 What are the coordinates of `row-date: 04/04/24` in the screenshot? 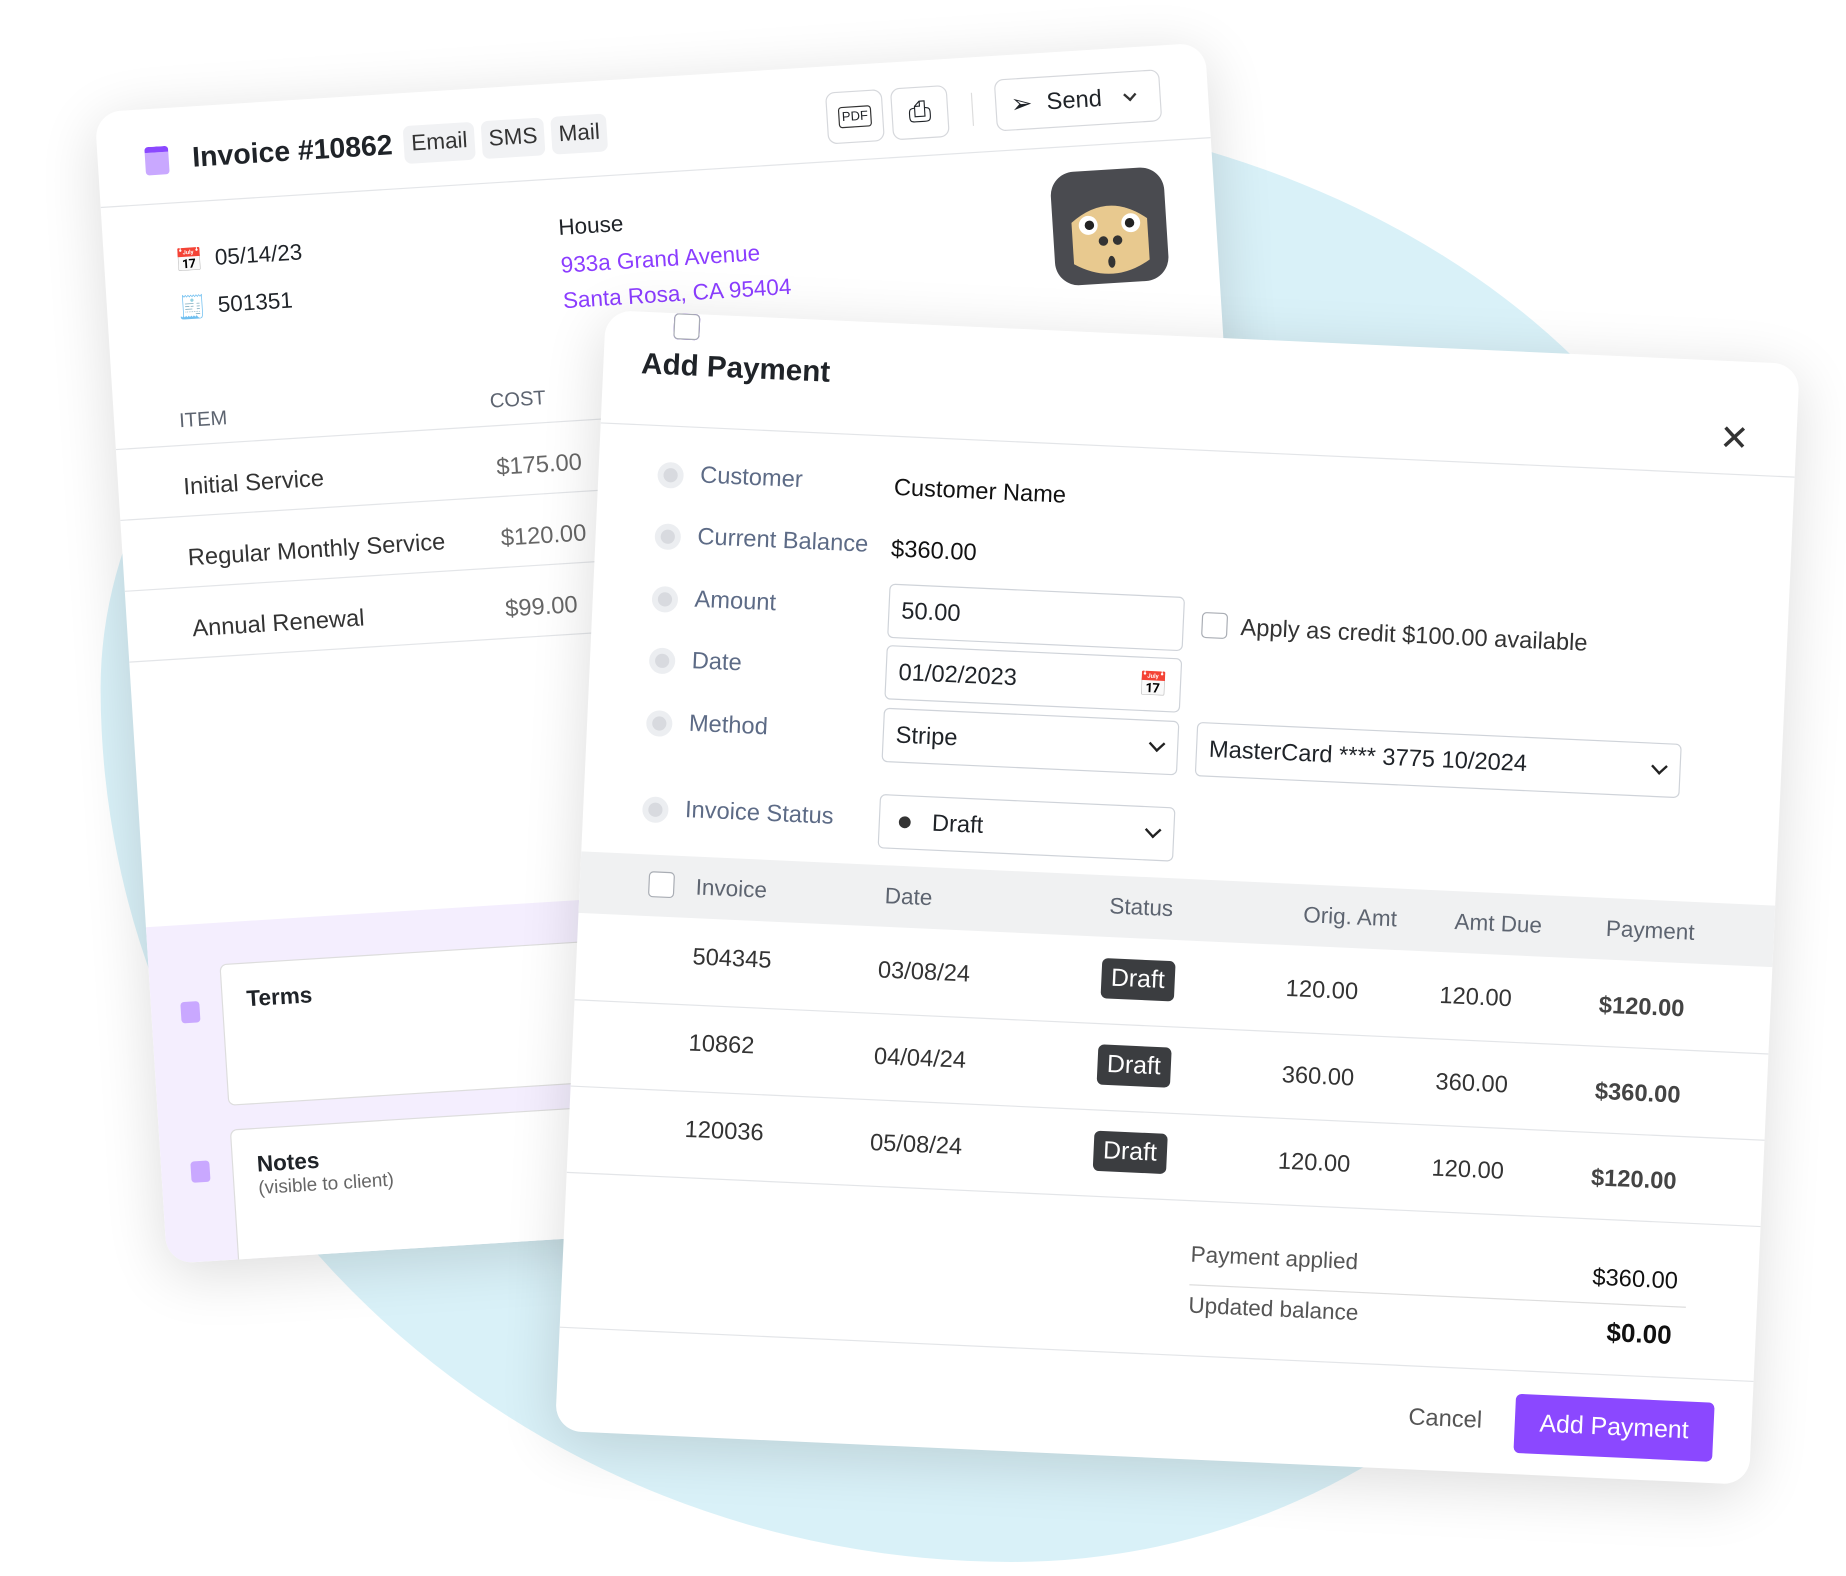 It's located at (920, 1058).